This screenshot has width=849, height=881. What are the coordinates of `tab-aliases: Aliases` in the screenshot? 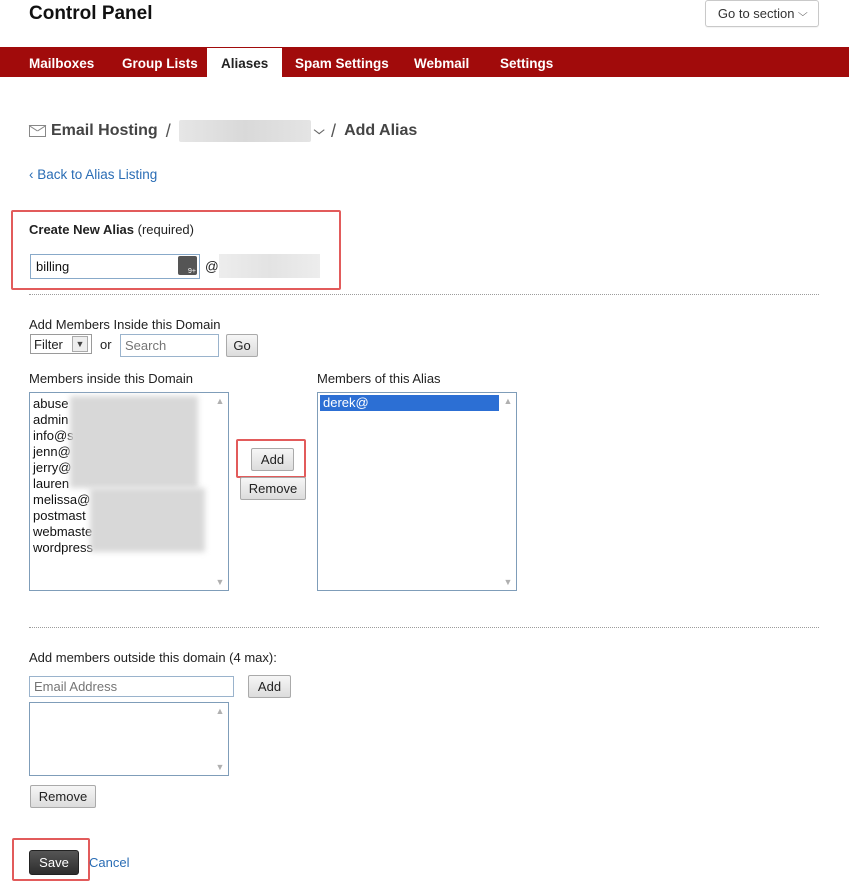 It's located at (245, 63).